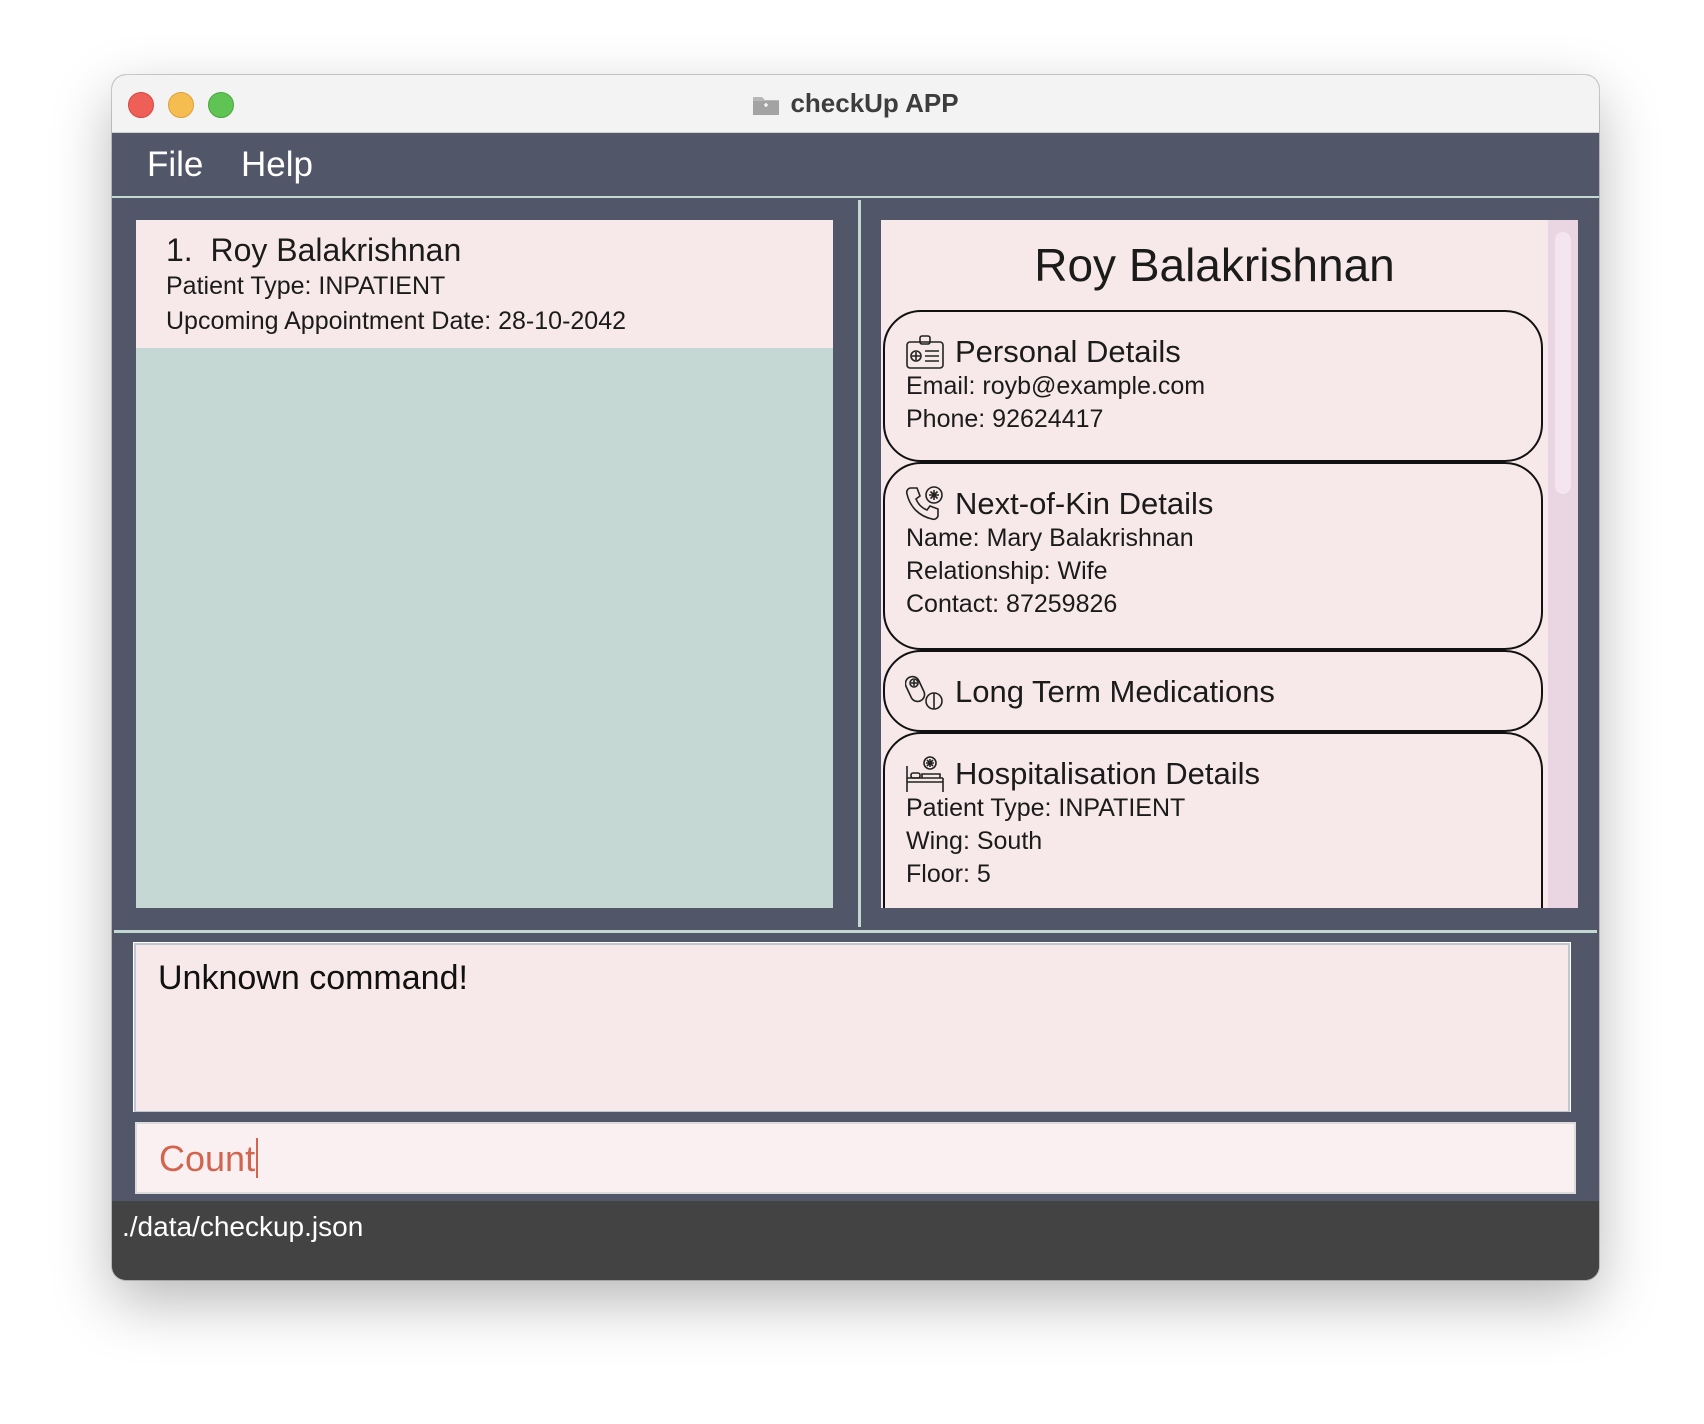  I want to click on command-value: Count, so click(207, 1158).